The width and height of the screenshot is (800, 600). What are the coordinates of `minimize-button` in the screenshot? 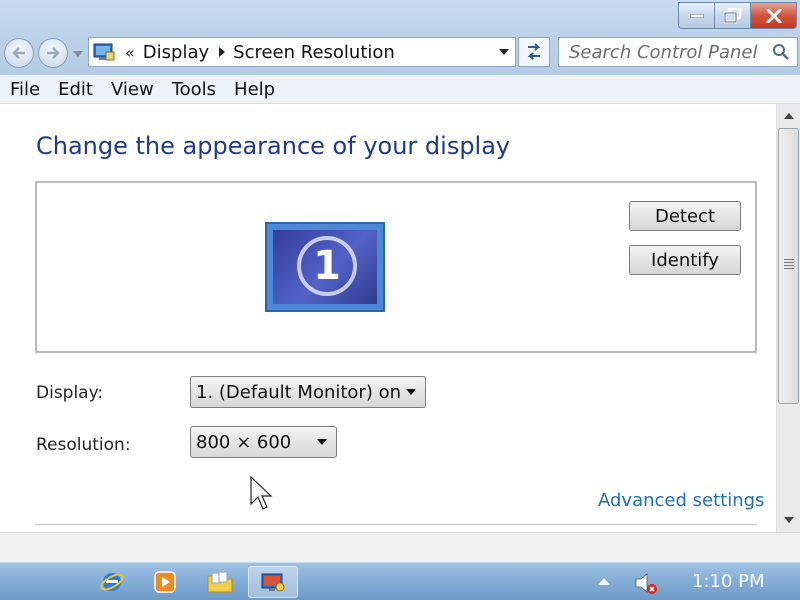 It's located at (696, 15).